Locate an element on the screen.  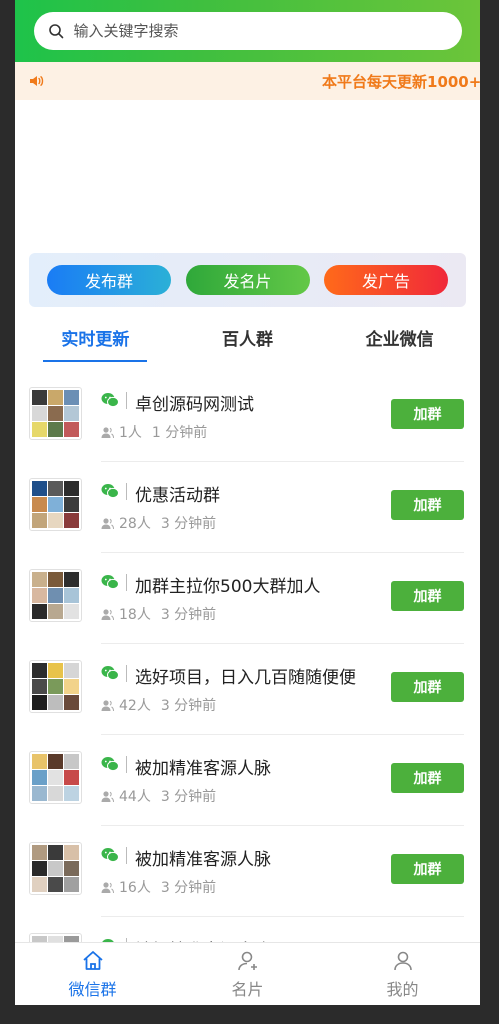
group-meta: 16人 3 分钟前 is located at coordinates (158, 887).